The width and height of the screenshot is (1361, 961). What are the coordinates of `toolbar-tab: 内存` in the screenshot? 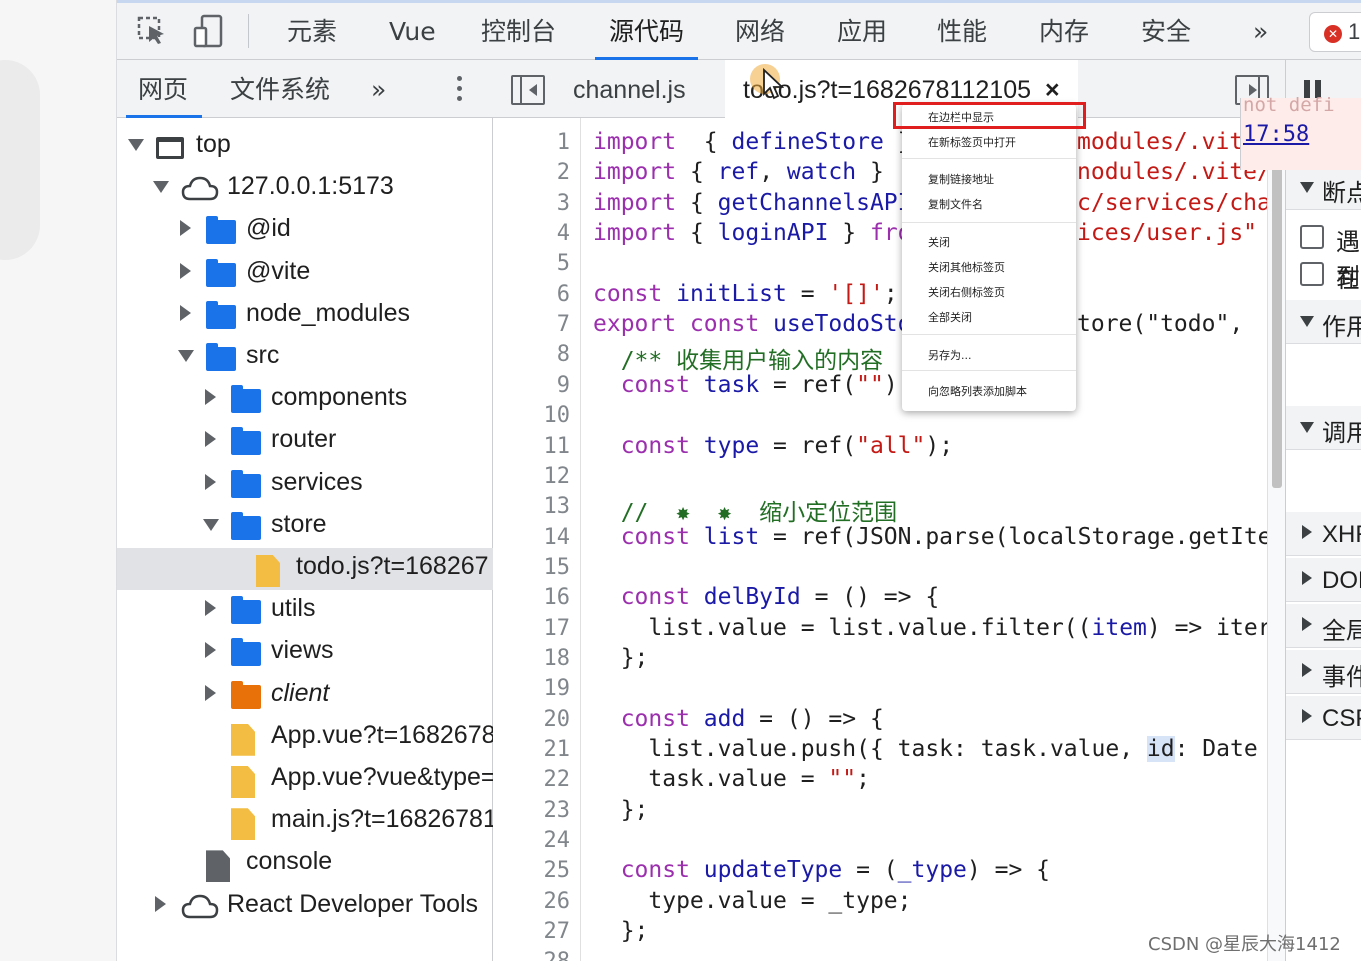 It's located at (1064, 30).